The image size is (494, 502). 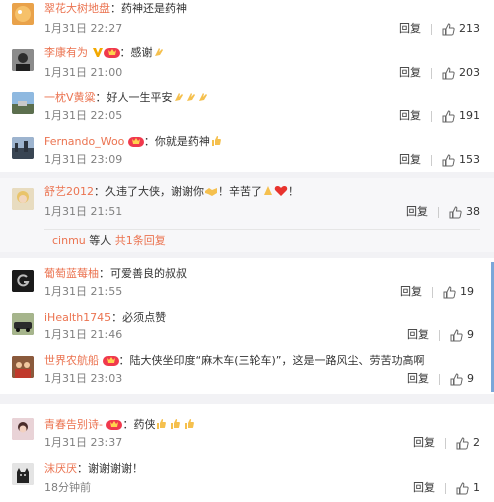 What do you see at coordinates (83, 28) in the screenshot?
I see `comment-time: 1月31日 22:27` at bounding box center [83, 28].